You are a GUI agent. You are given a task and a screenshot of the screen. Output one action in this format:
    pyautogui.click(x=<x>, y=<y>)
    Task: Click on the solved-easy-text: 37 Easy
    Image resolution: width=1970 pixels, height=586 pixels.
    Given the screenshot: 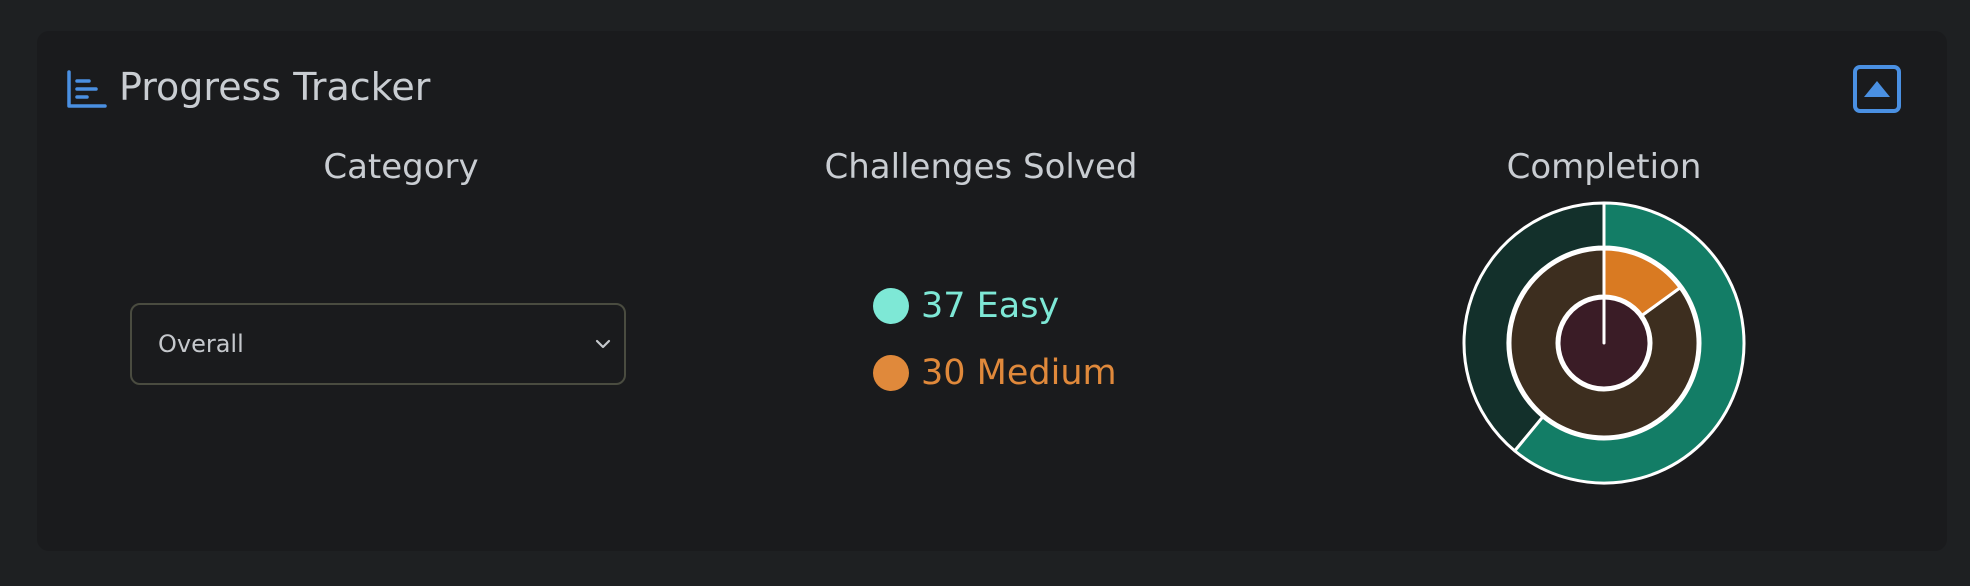 What is the action you would take?
    pyautogui.click(x=990, y=306)
    